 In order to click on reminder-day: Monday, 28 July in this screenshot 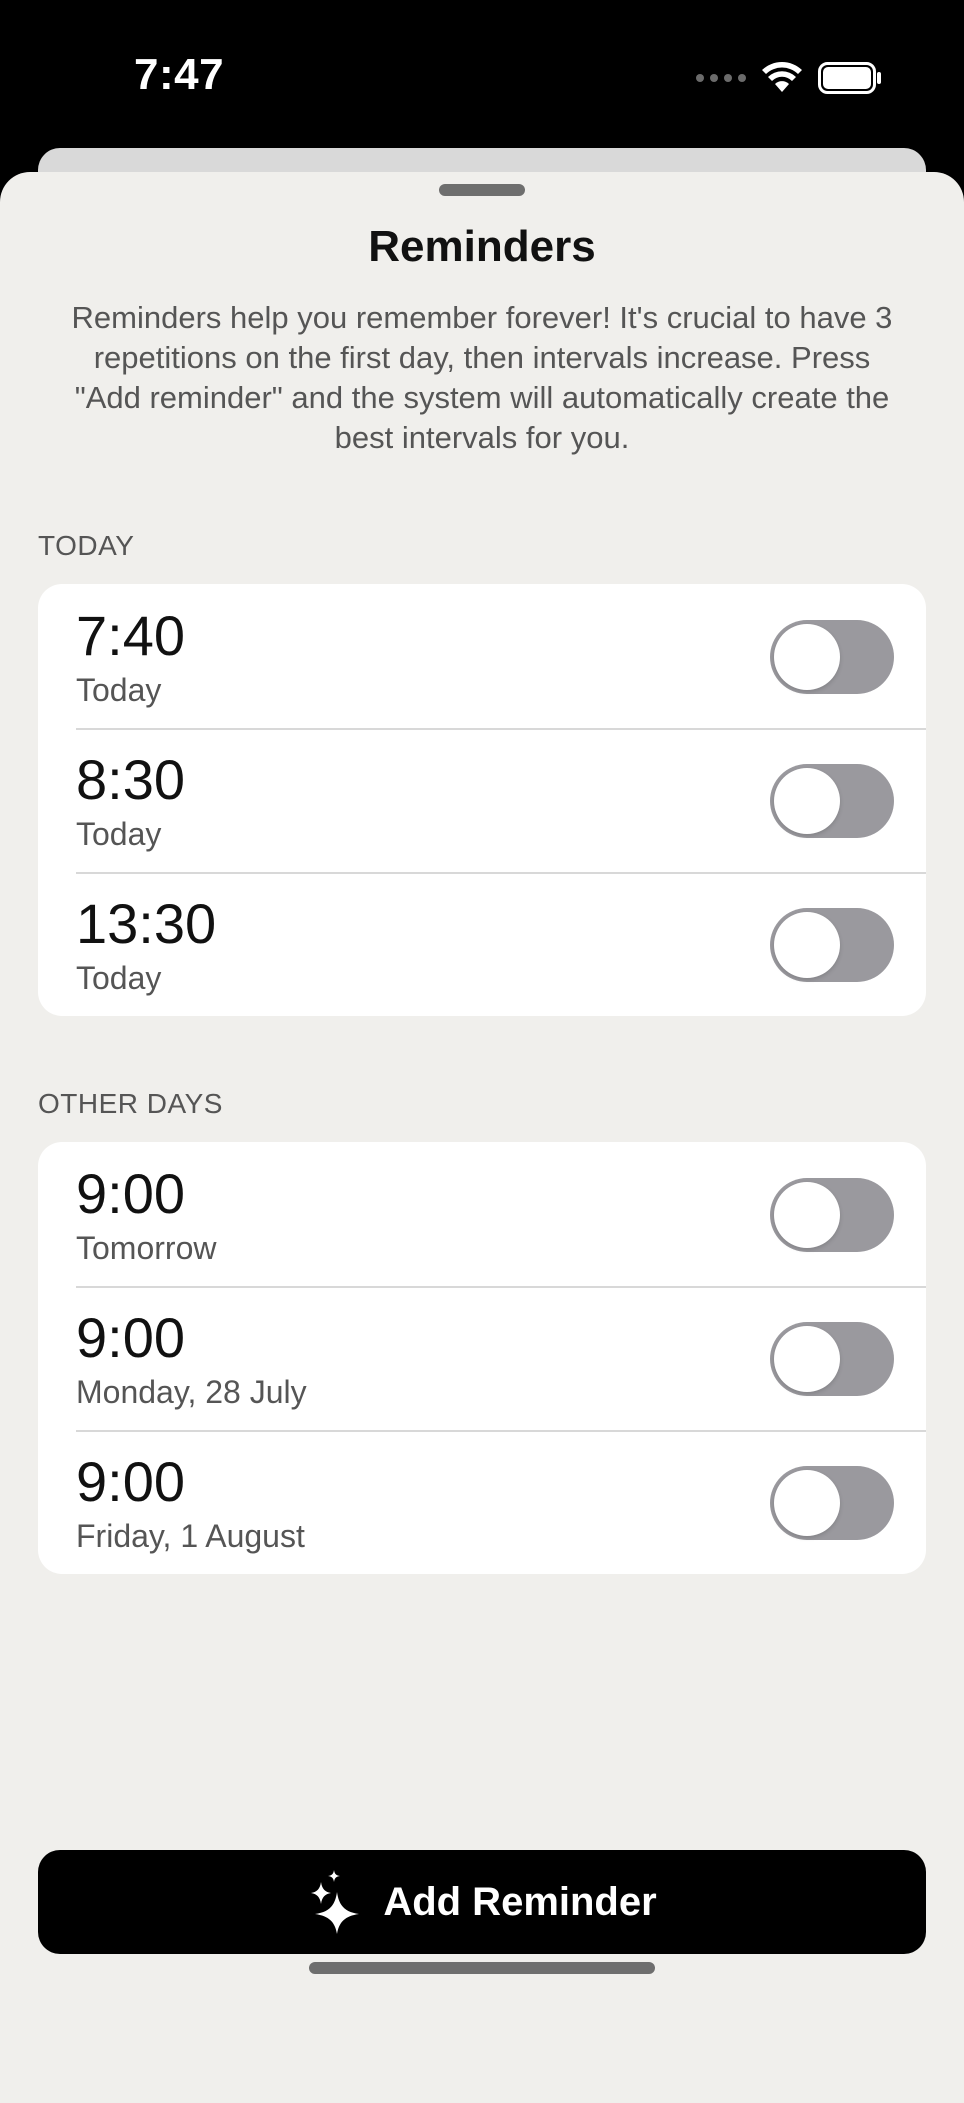, I will do `click(191, 1392)`.